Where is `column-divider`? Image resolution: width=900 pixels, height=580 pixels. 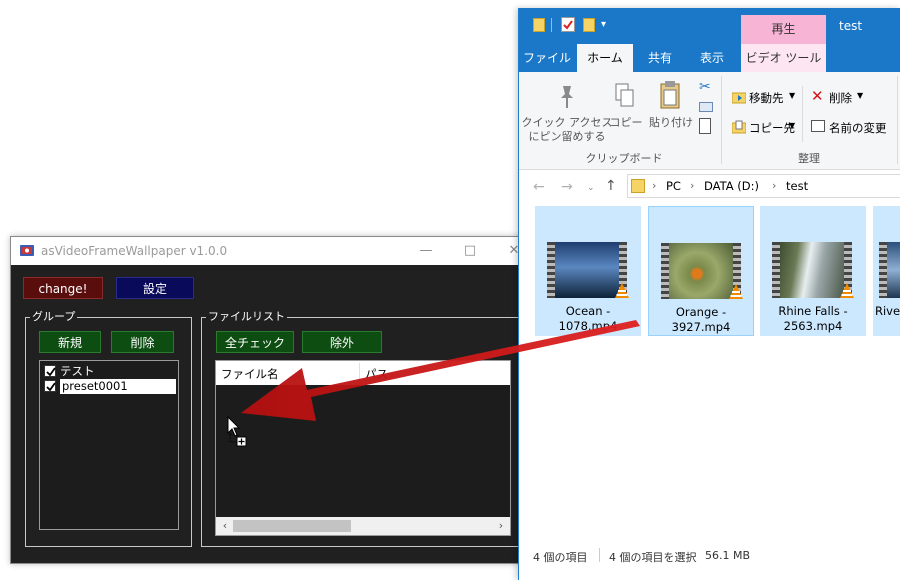 column-divider is located at coordinates (359, 373).